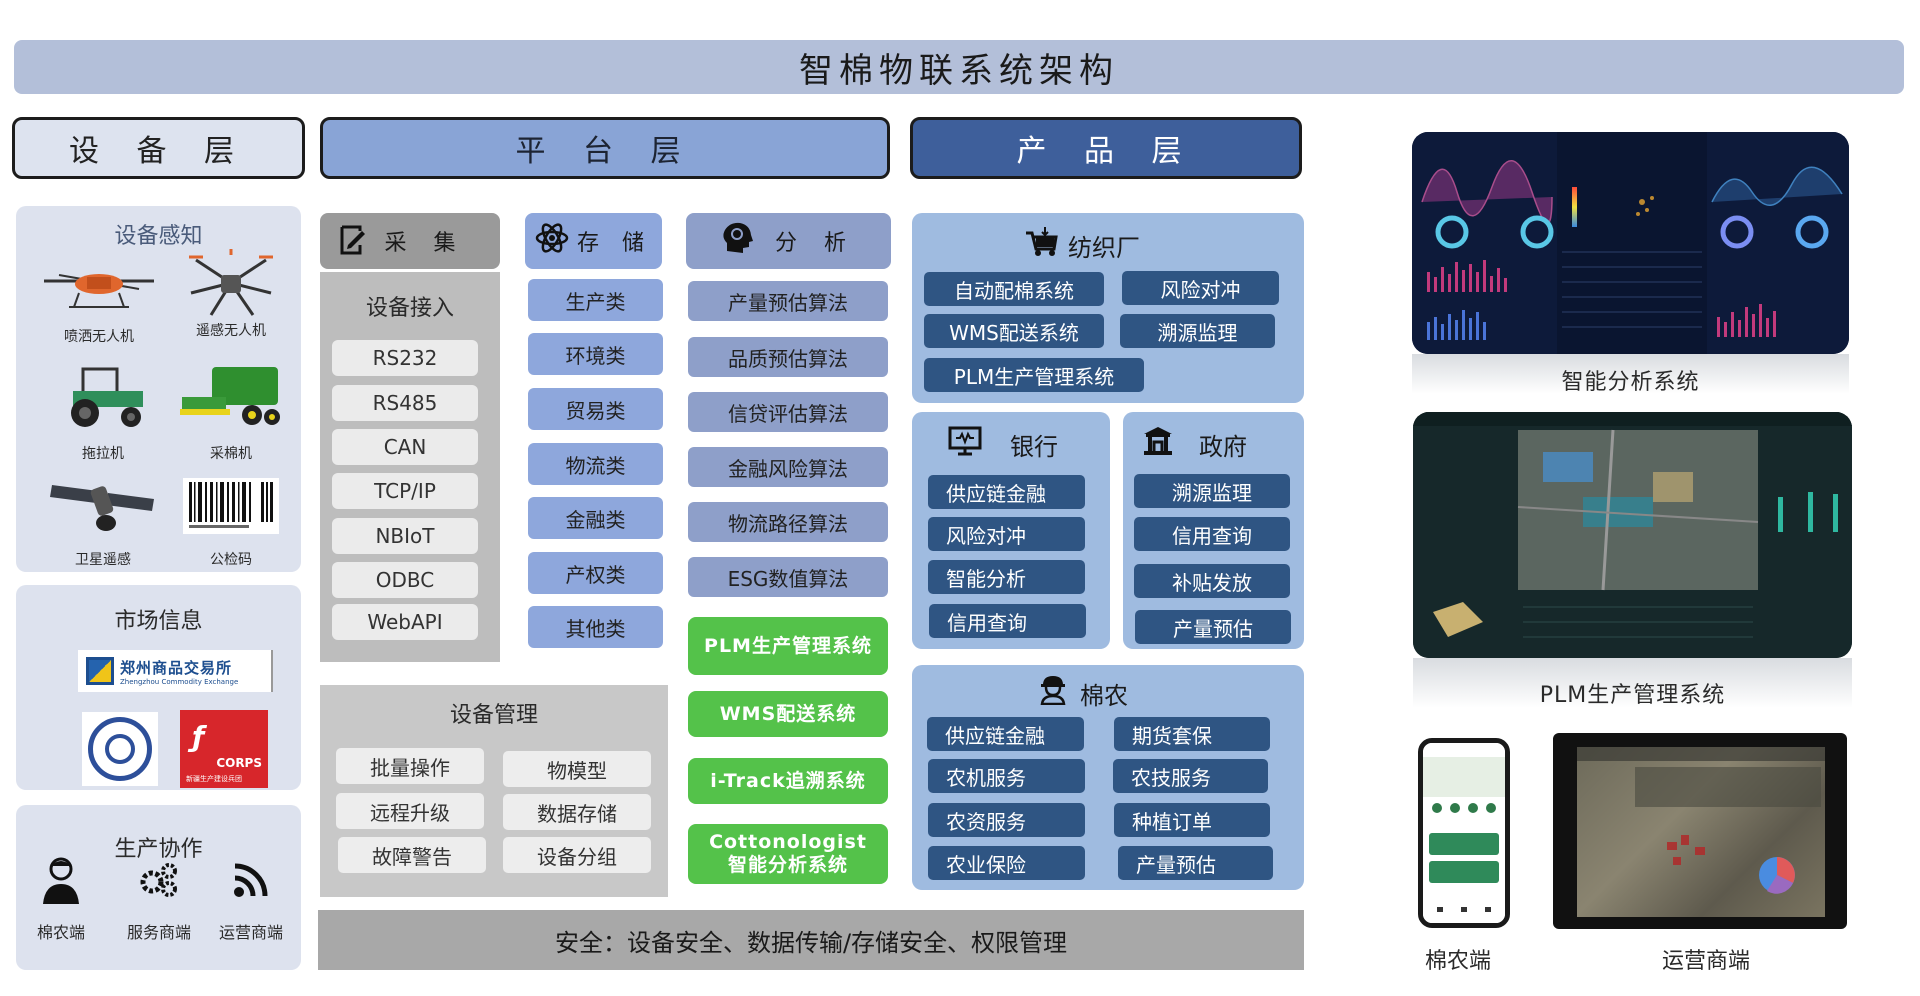 The width and height of the screenshot is (1920, 996). Describe the element at coordinates (410, 766) in the screenshot. I see `device-mgmt-item: 批量操作` at that location.